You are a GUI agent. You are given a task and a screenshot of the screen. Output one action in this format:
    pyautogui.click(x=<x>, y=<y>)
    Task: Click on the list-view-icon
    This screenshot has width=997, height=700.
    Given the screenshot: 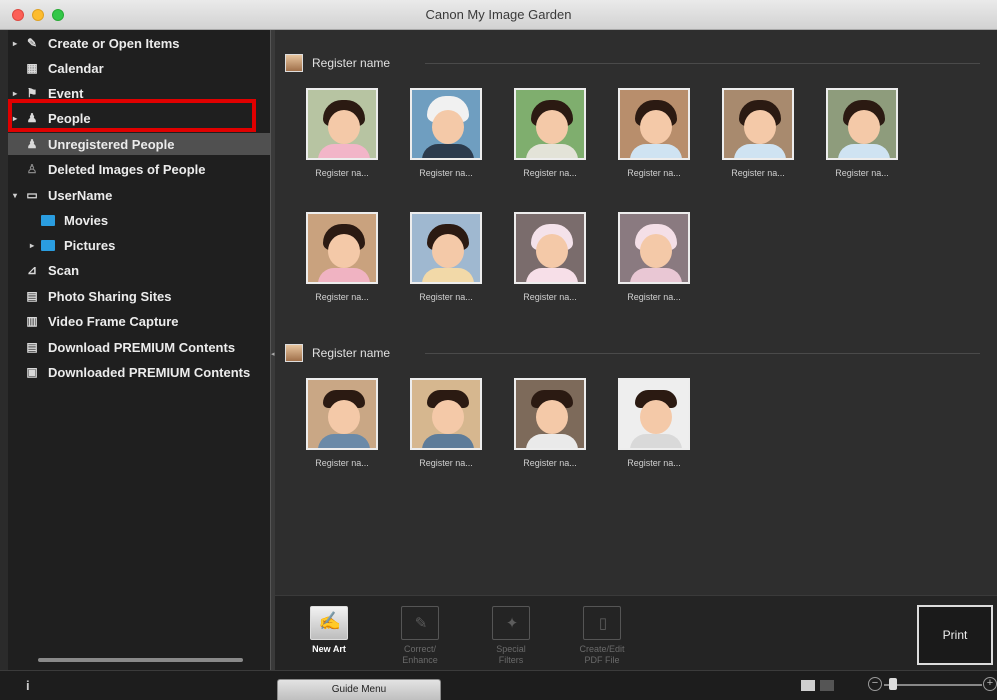 What is the action you would take?
    pyautogui.click(x=827, y=685)
    